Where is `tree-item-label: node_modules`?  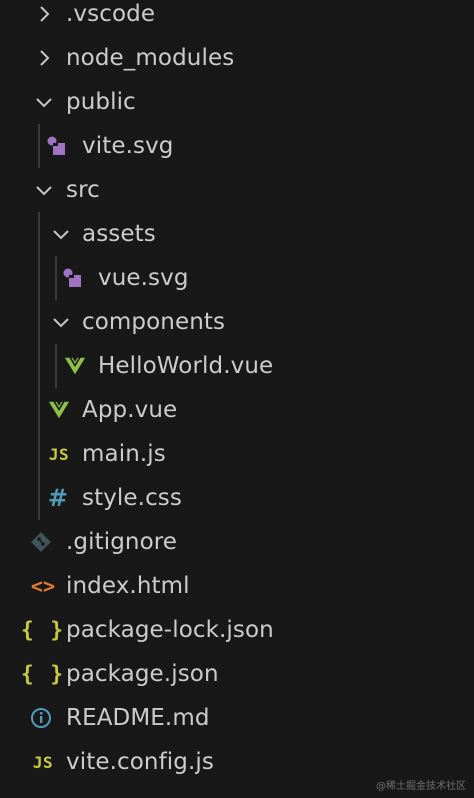 tree-item-label: node_modules is located at coordinates (150, 58).